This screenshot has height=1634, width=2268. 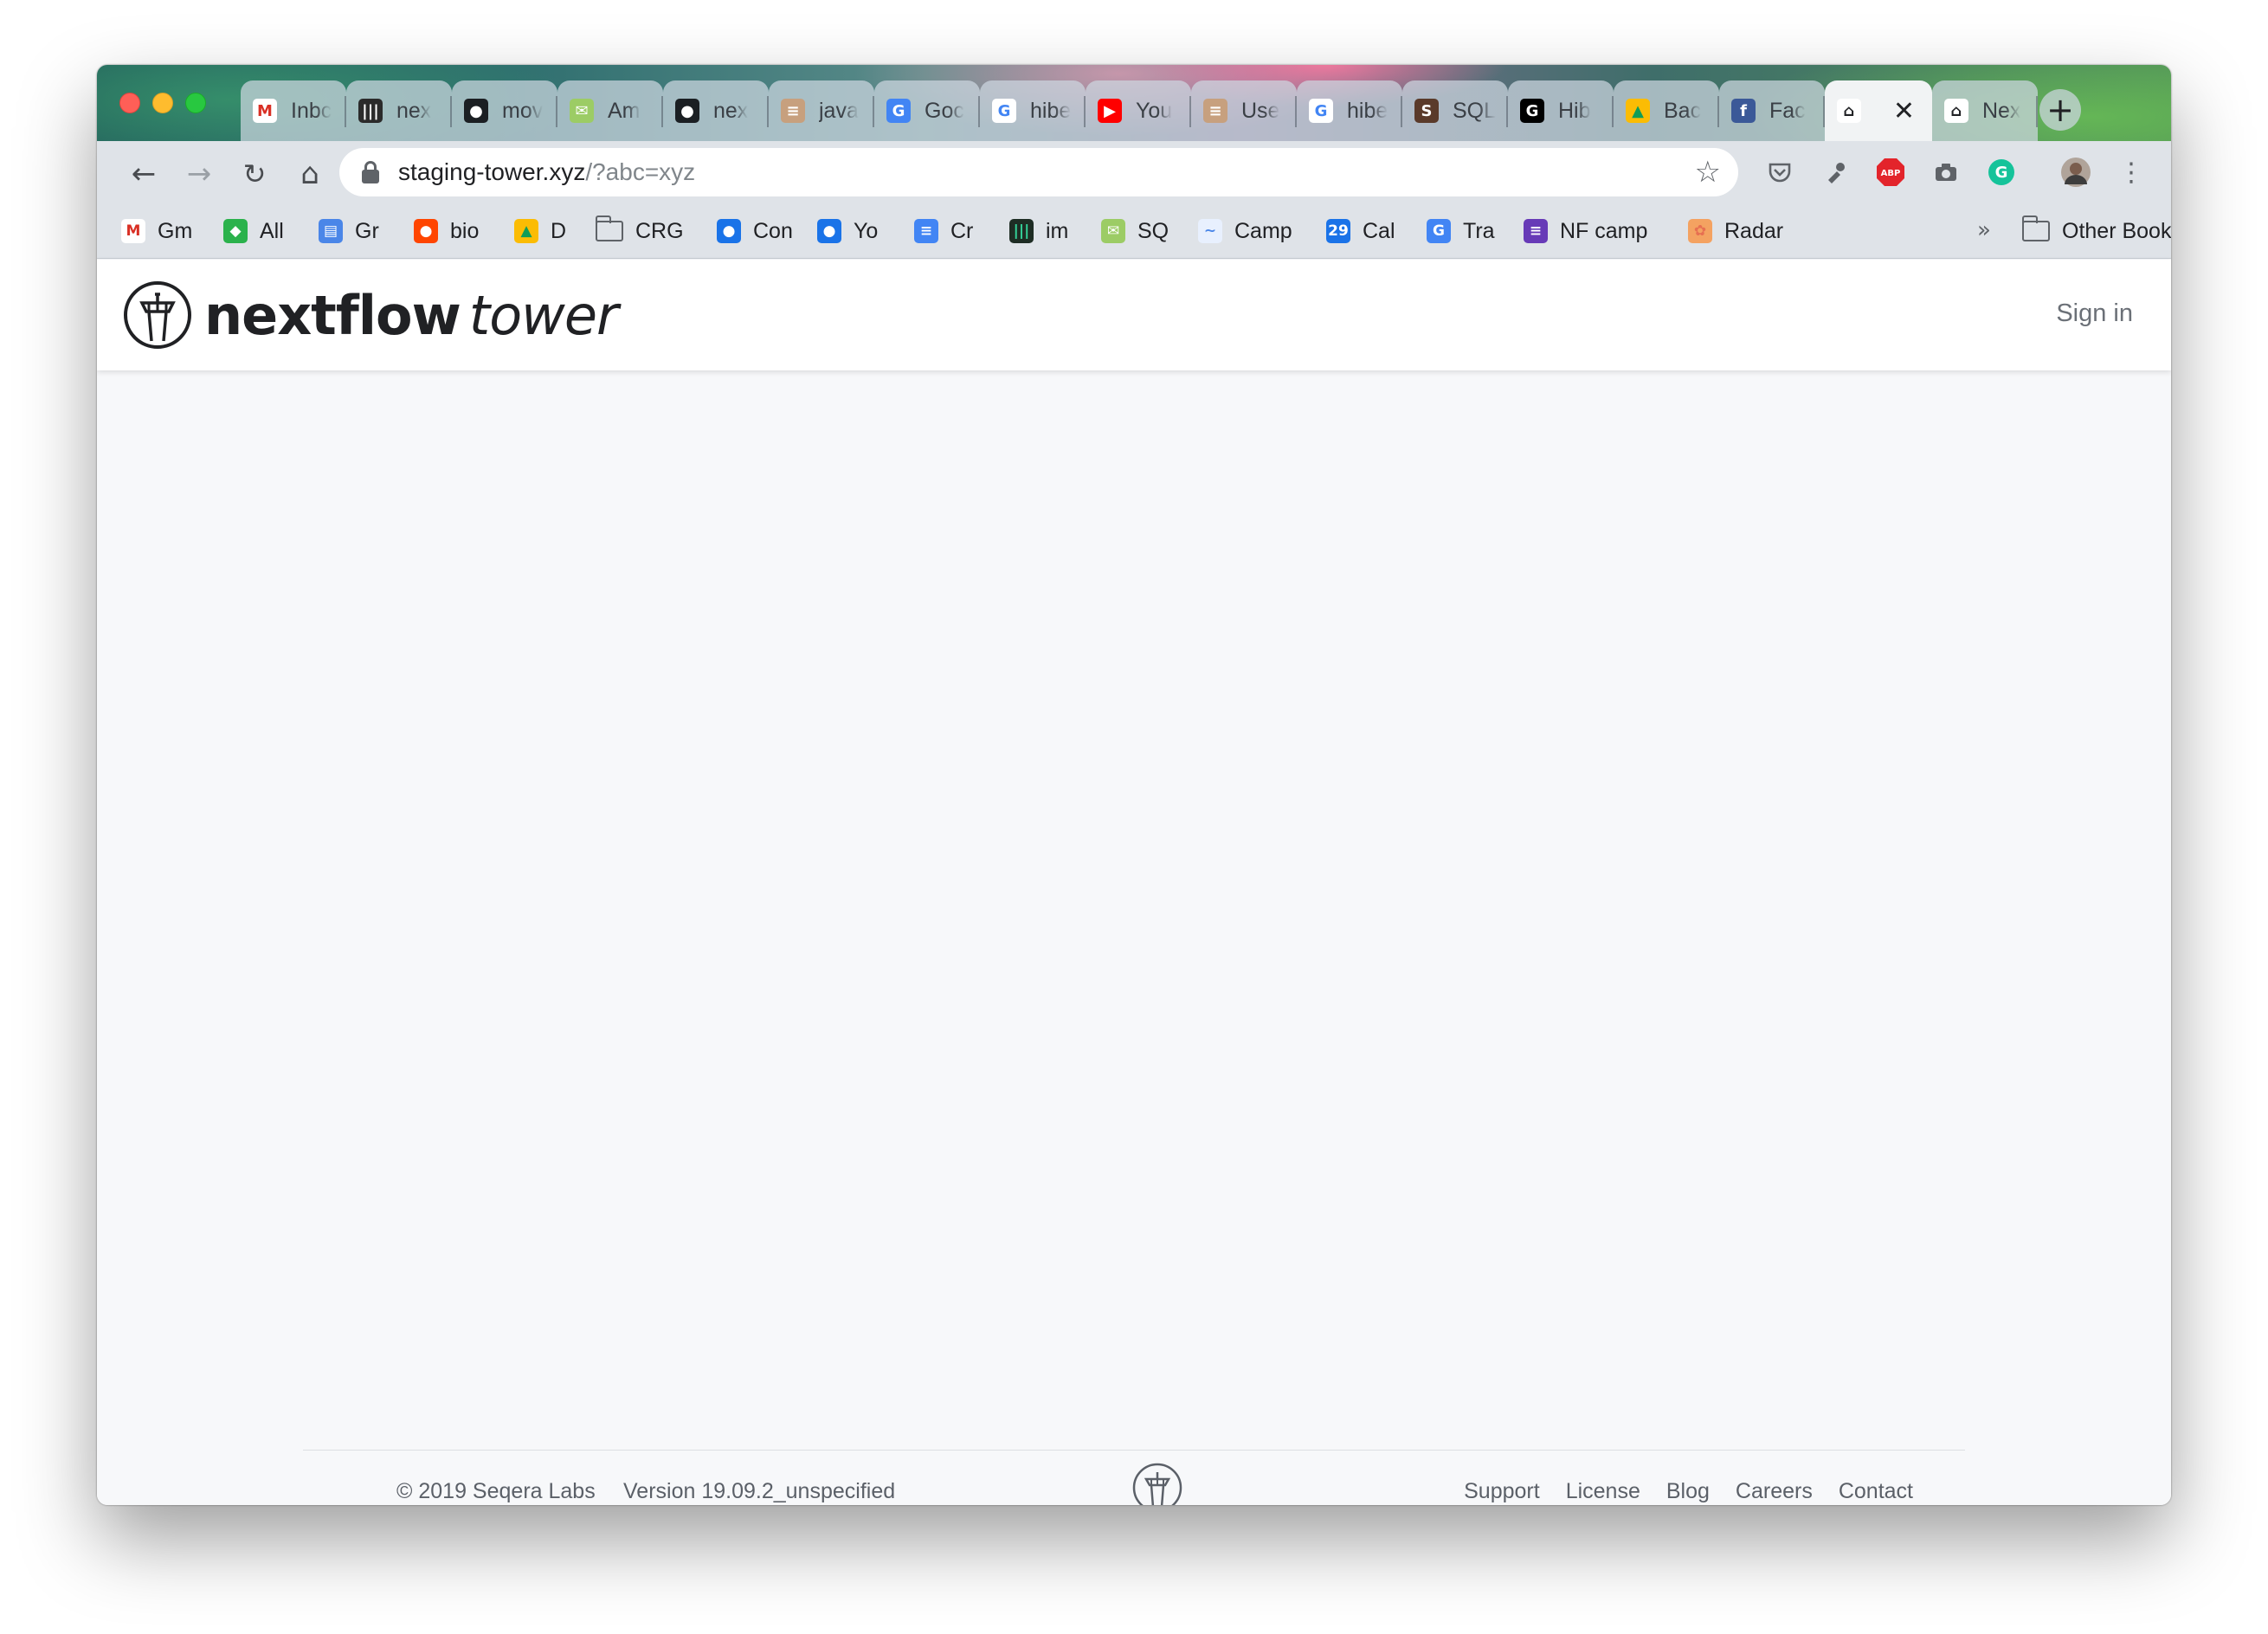 I want to click on bookmark-12: 29 Cal, so click(x=1360, y=231).